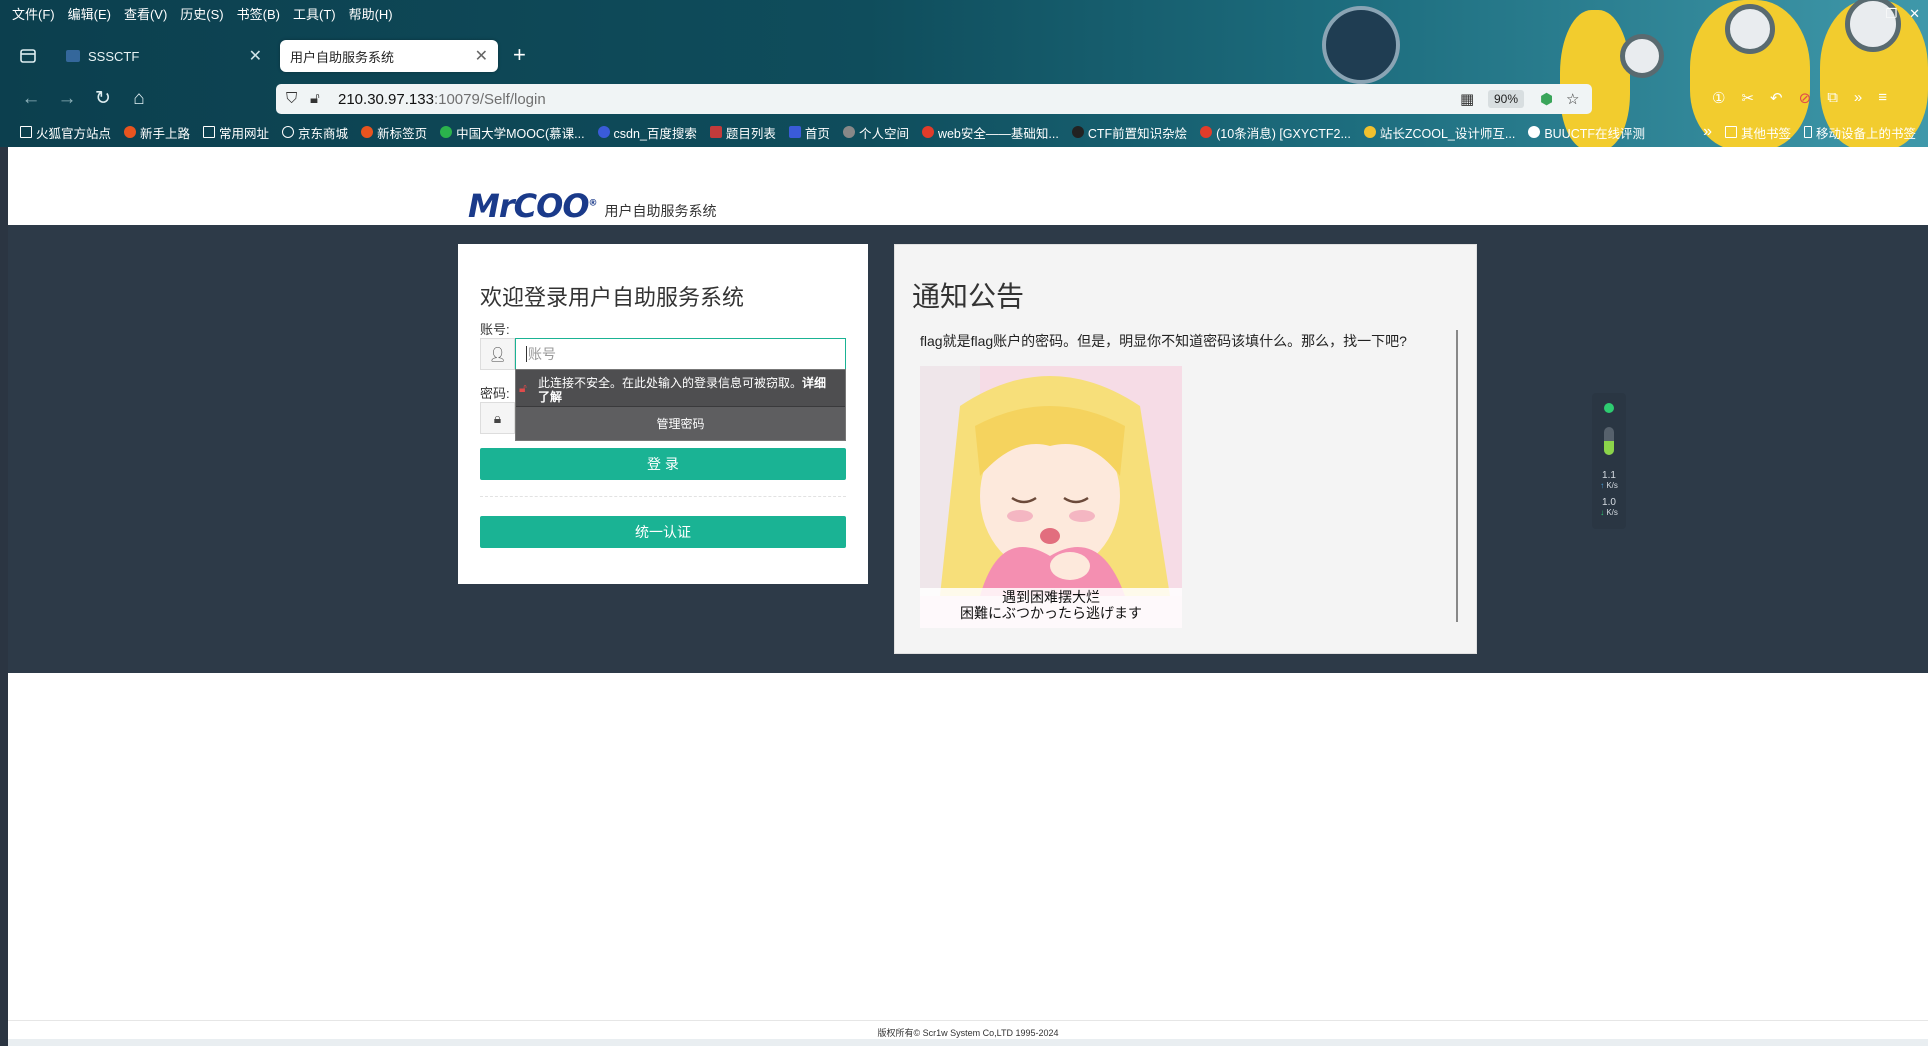 The image size is (1928, 1046). Describe the element at coordinates (1805, 98) in the screenshot. I see `adblock-icon: ⊘` at that location.